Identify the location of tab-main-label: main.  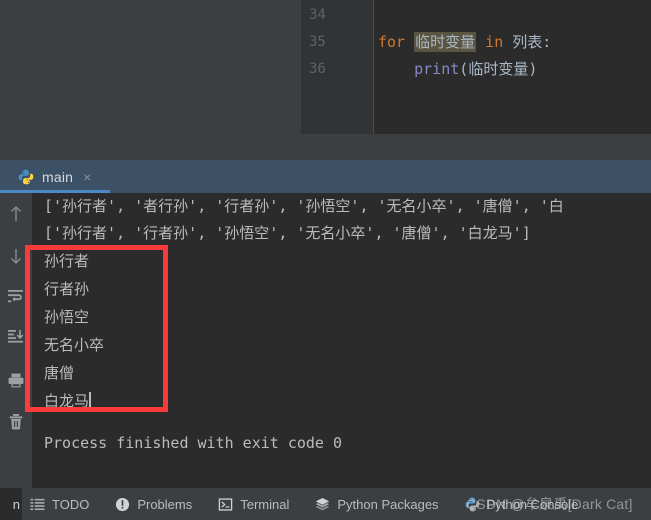
(58, 176).